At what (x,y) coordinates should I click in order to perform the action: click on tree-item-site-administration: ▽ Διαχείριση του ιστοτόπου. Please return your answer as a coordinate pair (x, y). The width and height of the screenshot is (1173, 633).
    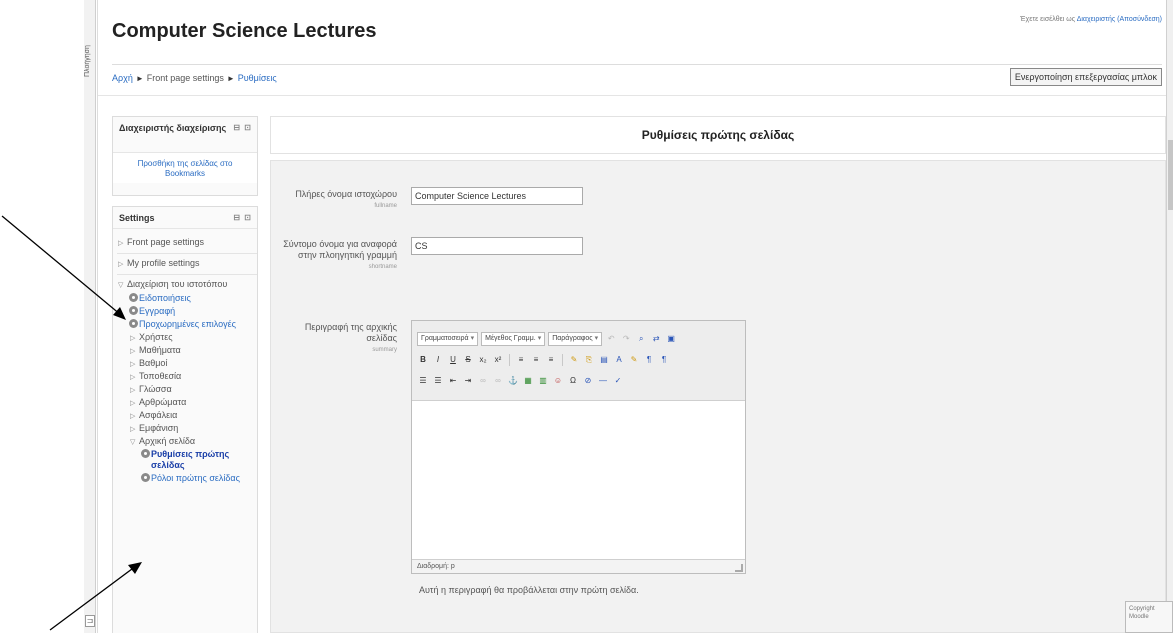
    Looking at the image, I should click on (187, 284).